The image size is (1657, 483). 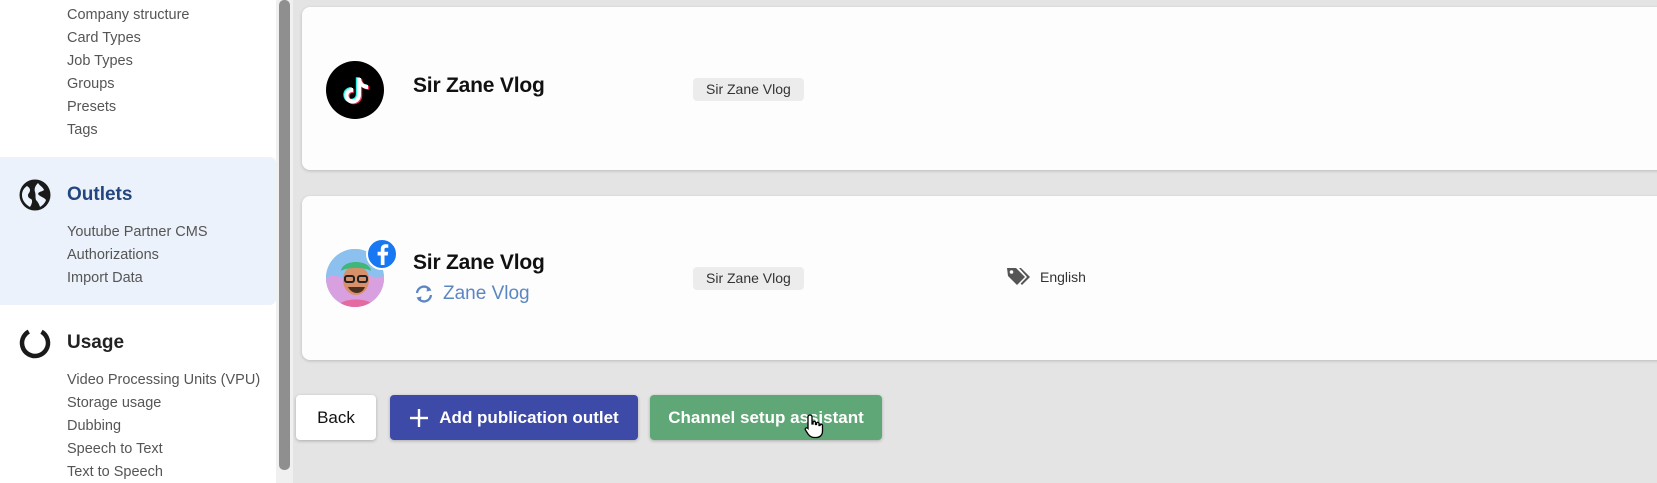 What do you see at coordinates (419, 417) in the screenshot?
I see `plus-icon` at bounding box center [419, 417].